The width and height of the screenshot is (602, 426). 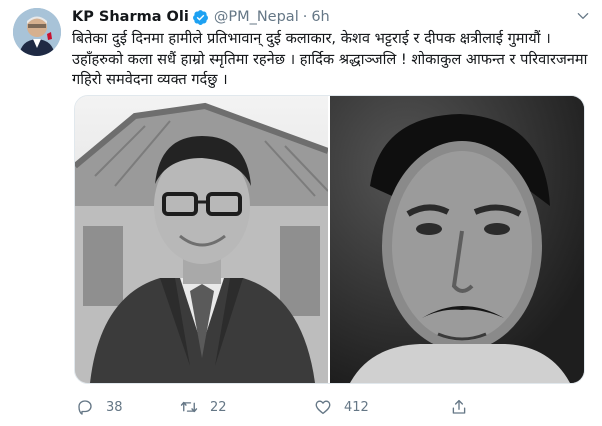 I want to click on share-button, so click(x=465, y=407).